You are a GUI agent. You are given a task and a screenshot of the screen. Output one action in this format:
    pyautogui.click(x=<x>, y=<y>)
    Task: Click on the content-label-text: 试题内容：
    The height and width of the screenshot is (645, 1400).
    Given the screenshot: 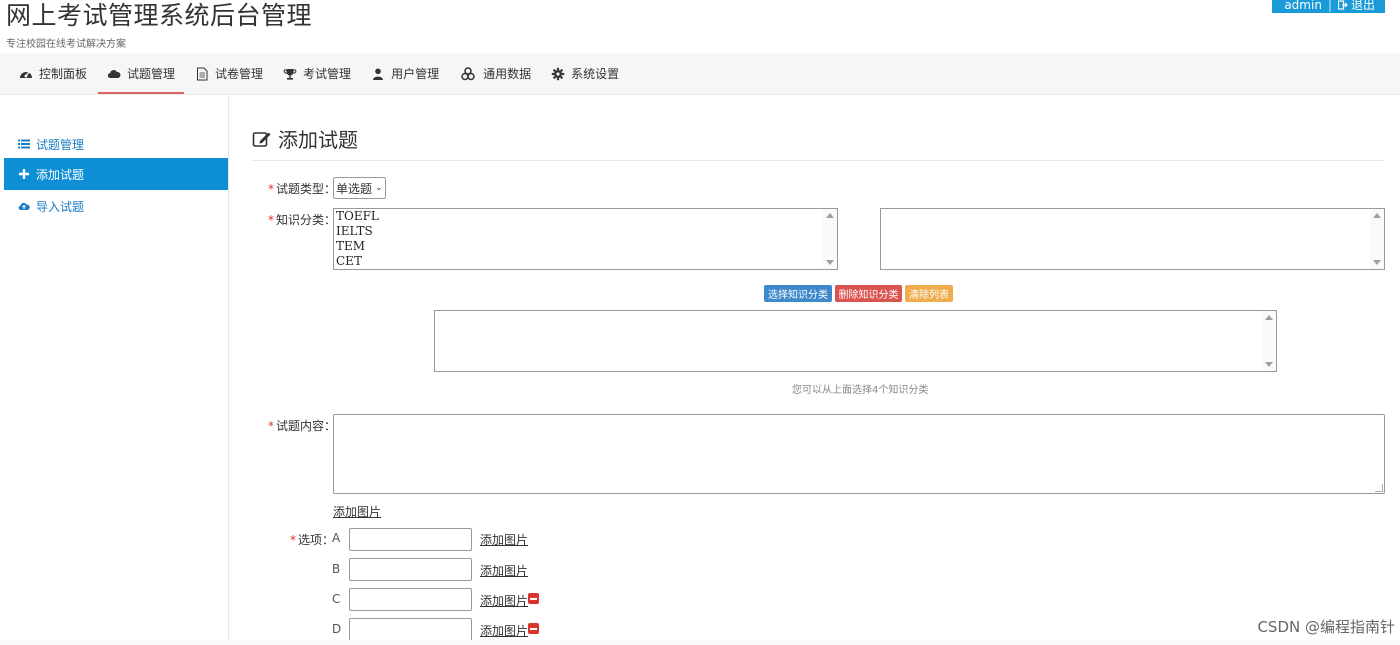 What is the action you would take?
    pyautogui.click(x=306, y=426)
    